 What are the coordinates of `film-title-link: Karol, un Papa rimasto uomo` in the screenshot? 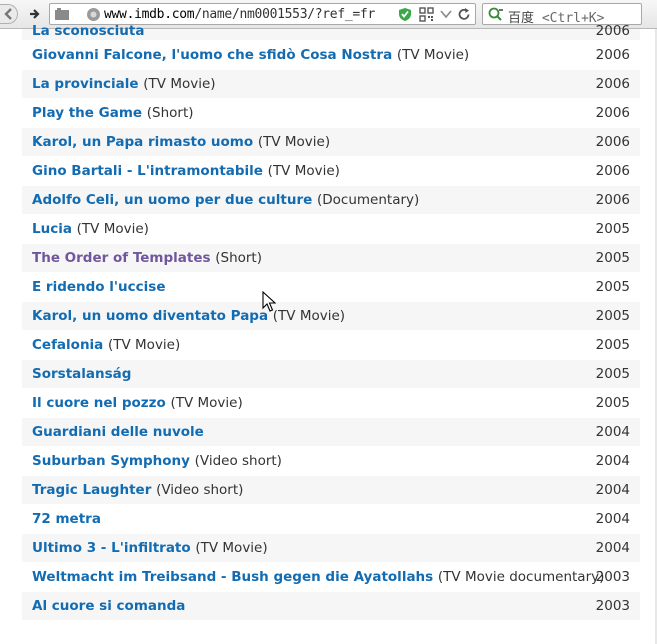 It's located at (142, 142).